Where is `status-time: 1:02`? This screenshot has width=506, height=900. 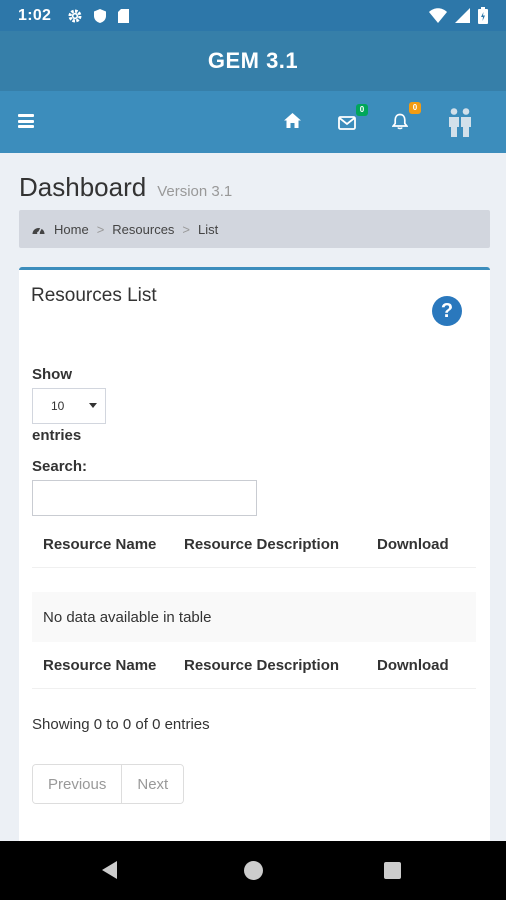 status-time: 1:02 is located at coordinates (35, 15).